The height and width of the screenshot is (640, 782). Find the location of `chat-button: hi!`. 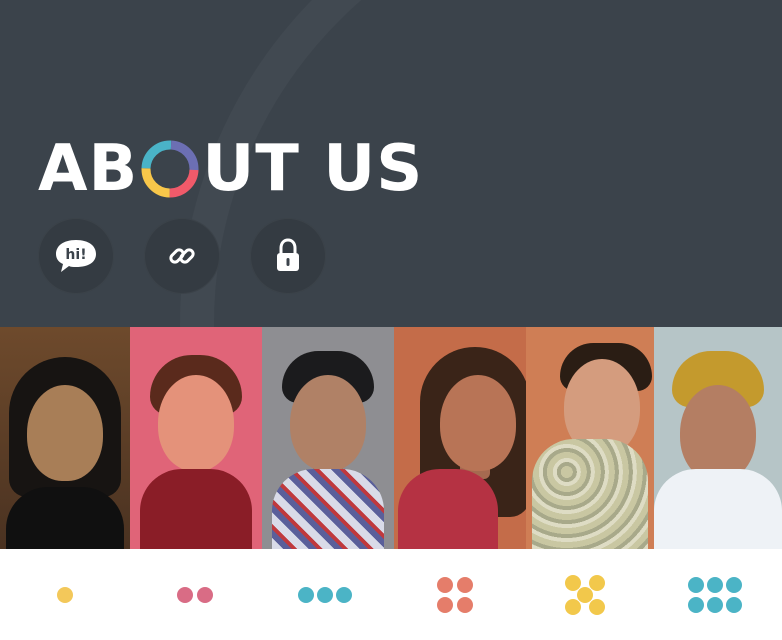

chat-button: hi! is located at coordinates (76, 256).